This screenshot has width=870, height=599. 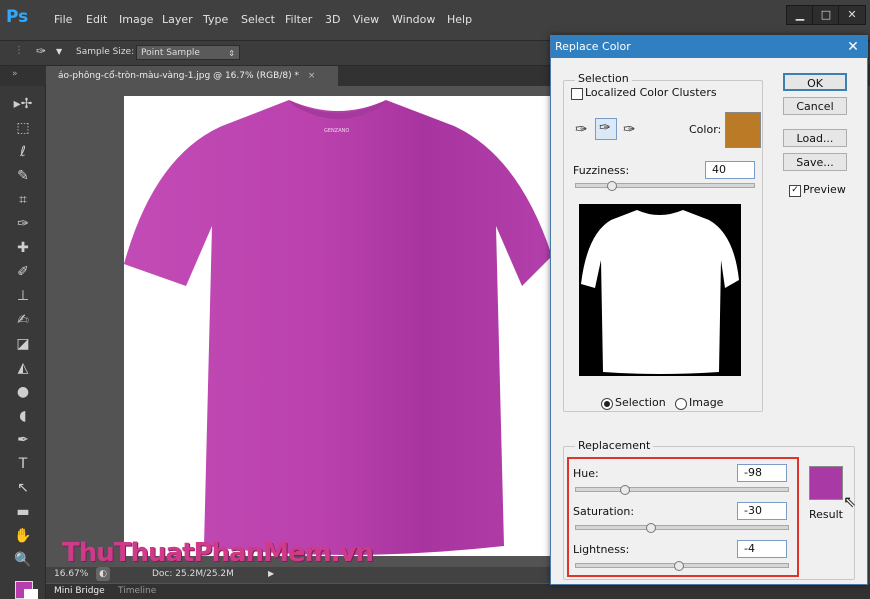 I want to click on preview-checkbox: ✓, so click(x=795, y=191).